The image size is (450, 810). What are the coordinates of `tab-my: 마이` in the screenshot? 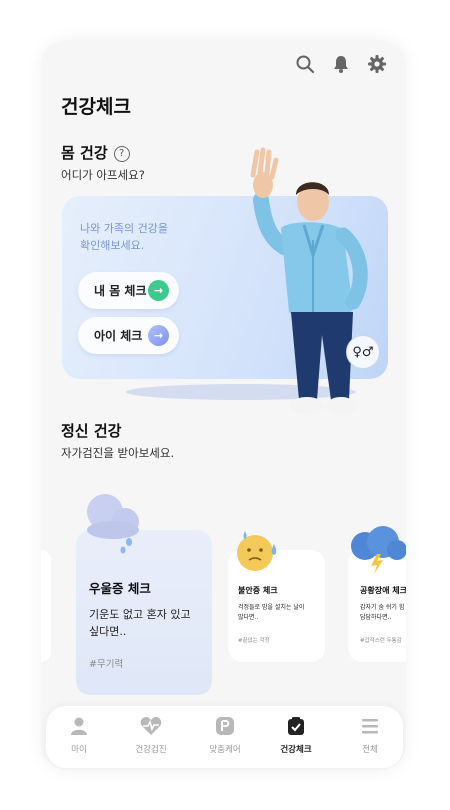 It's located at (79, 735).